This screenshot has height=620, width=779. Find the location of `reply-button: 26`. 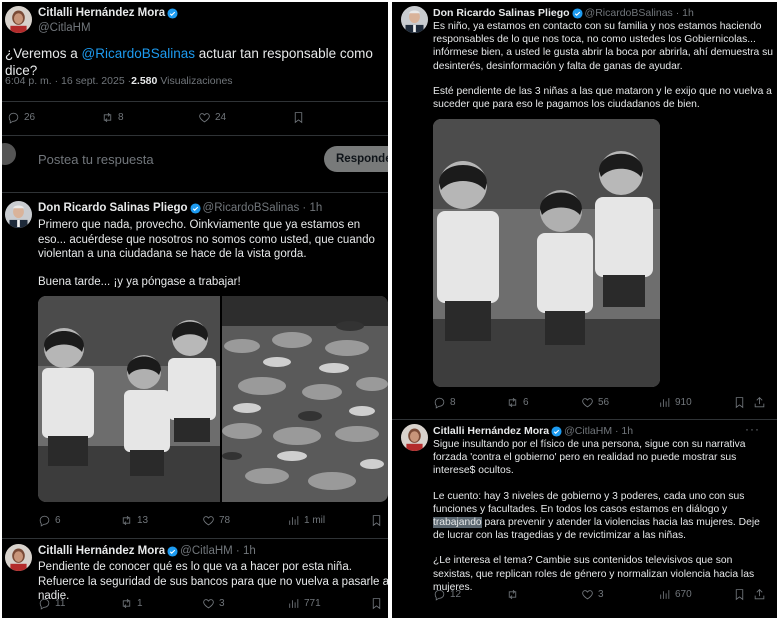

reply-button: 26 is located at coordinates (21, 117).